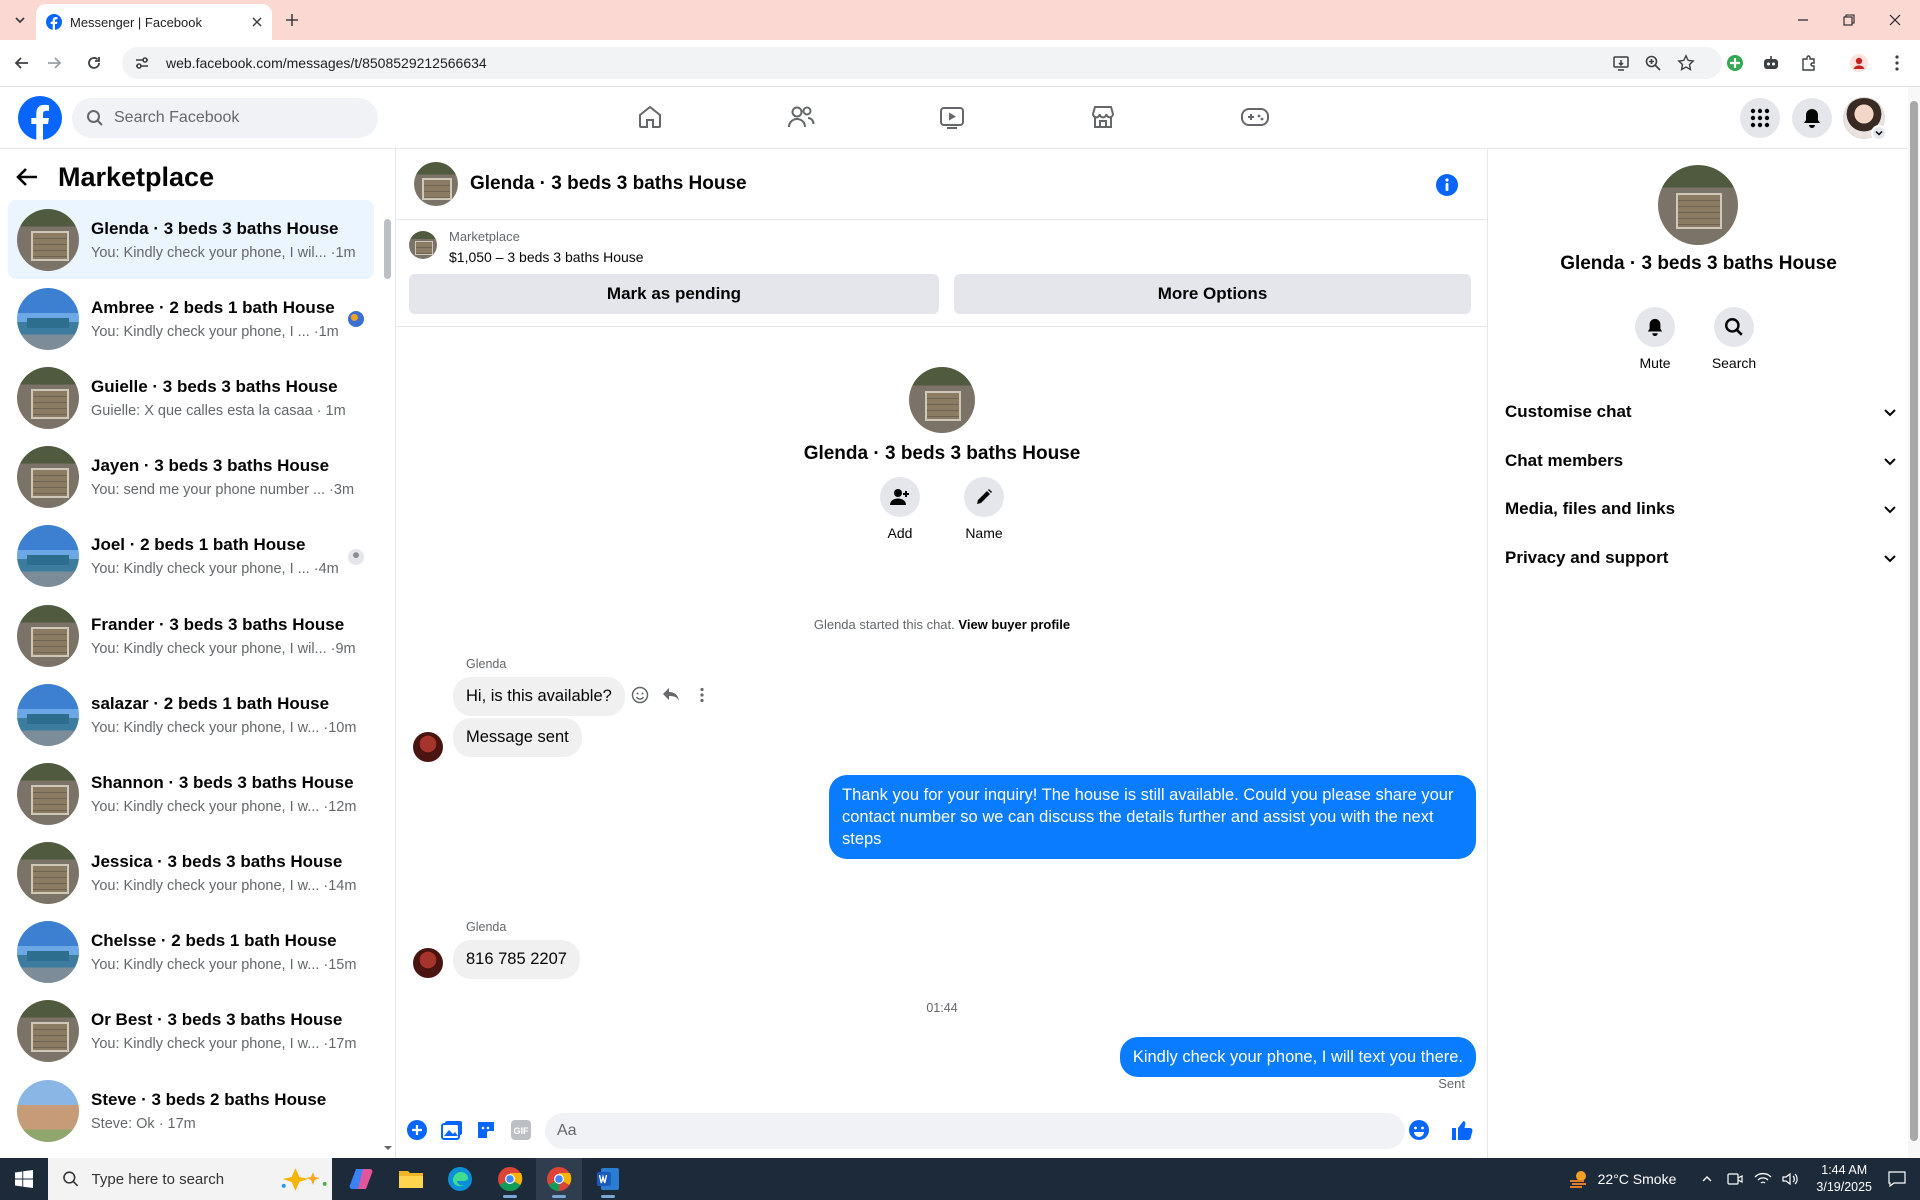  I want to click on taskbar-search-input, so click(176, 1179).